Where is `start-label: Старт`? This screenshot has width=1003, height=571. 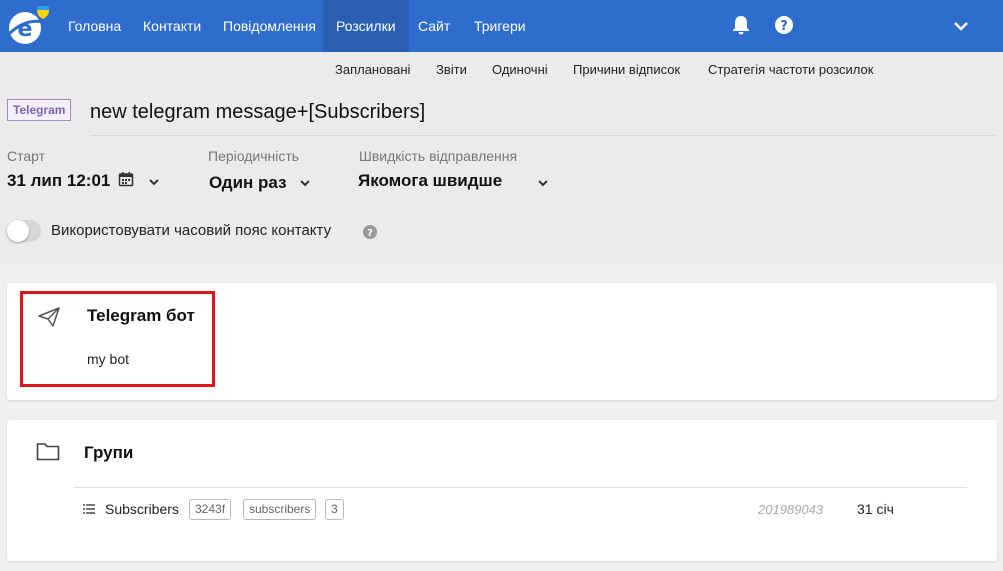
start-label: Старт is located at coordinates (26, 156).